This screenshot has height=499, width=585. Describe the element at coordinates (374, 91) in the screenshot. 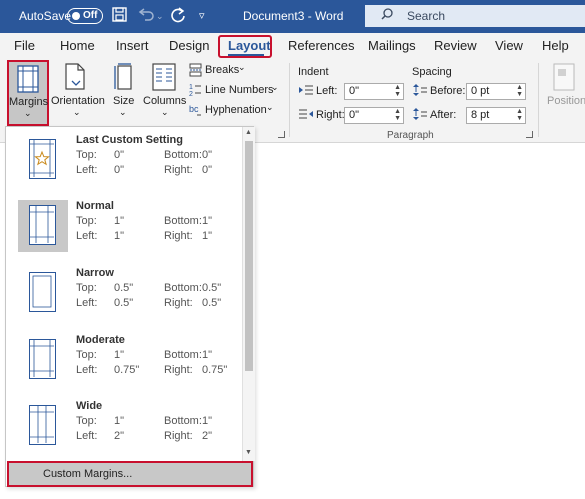

I see `indent-left-input: 0" ▲ ▼` at that location.